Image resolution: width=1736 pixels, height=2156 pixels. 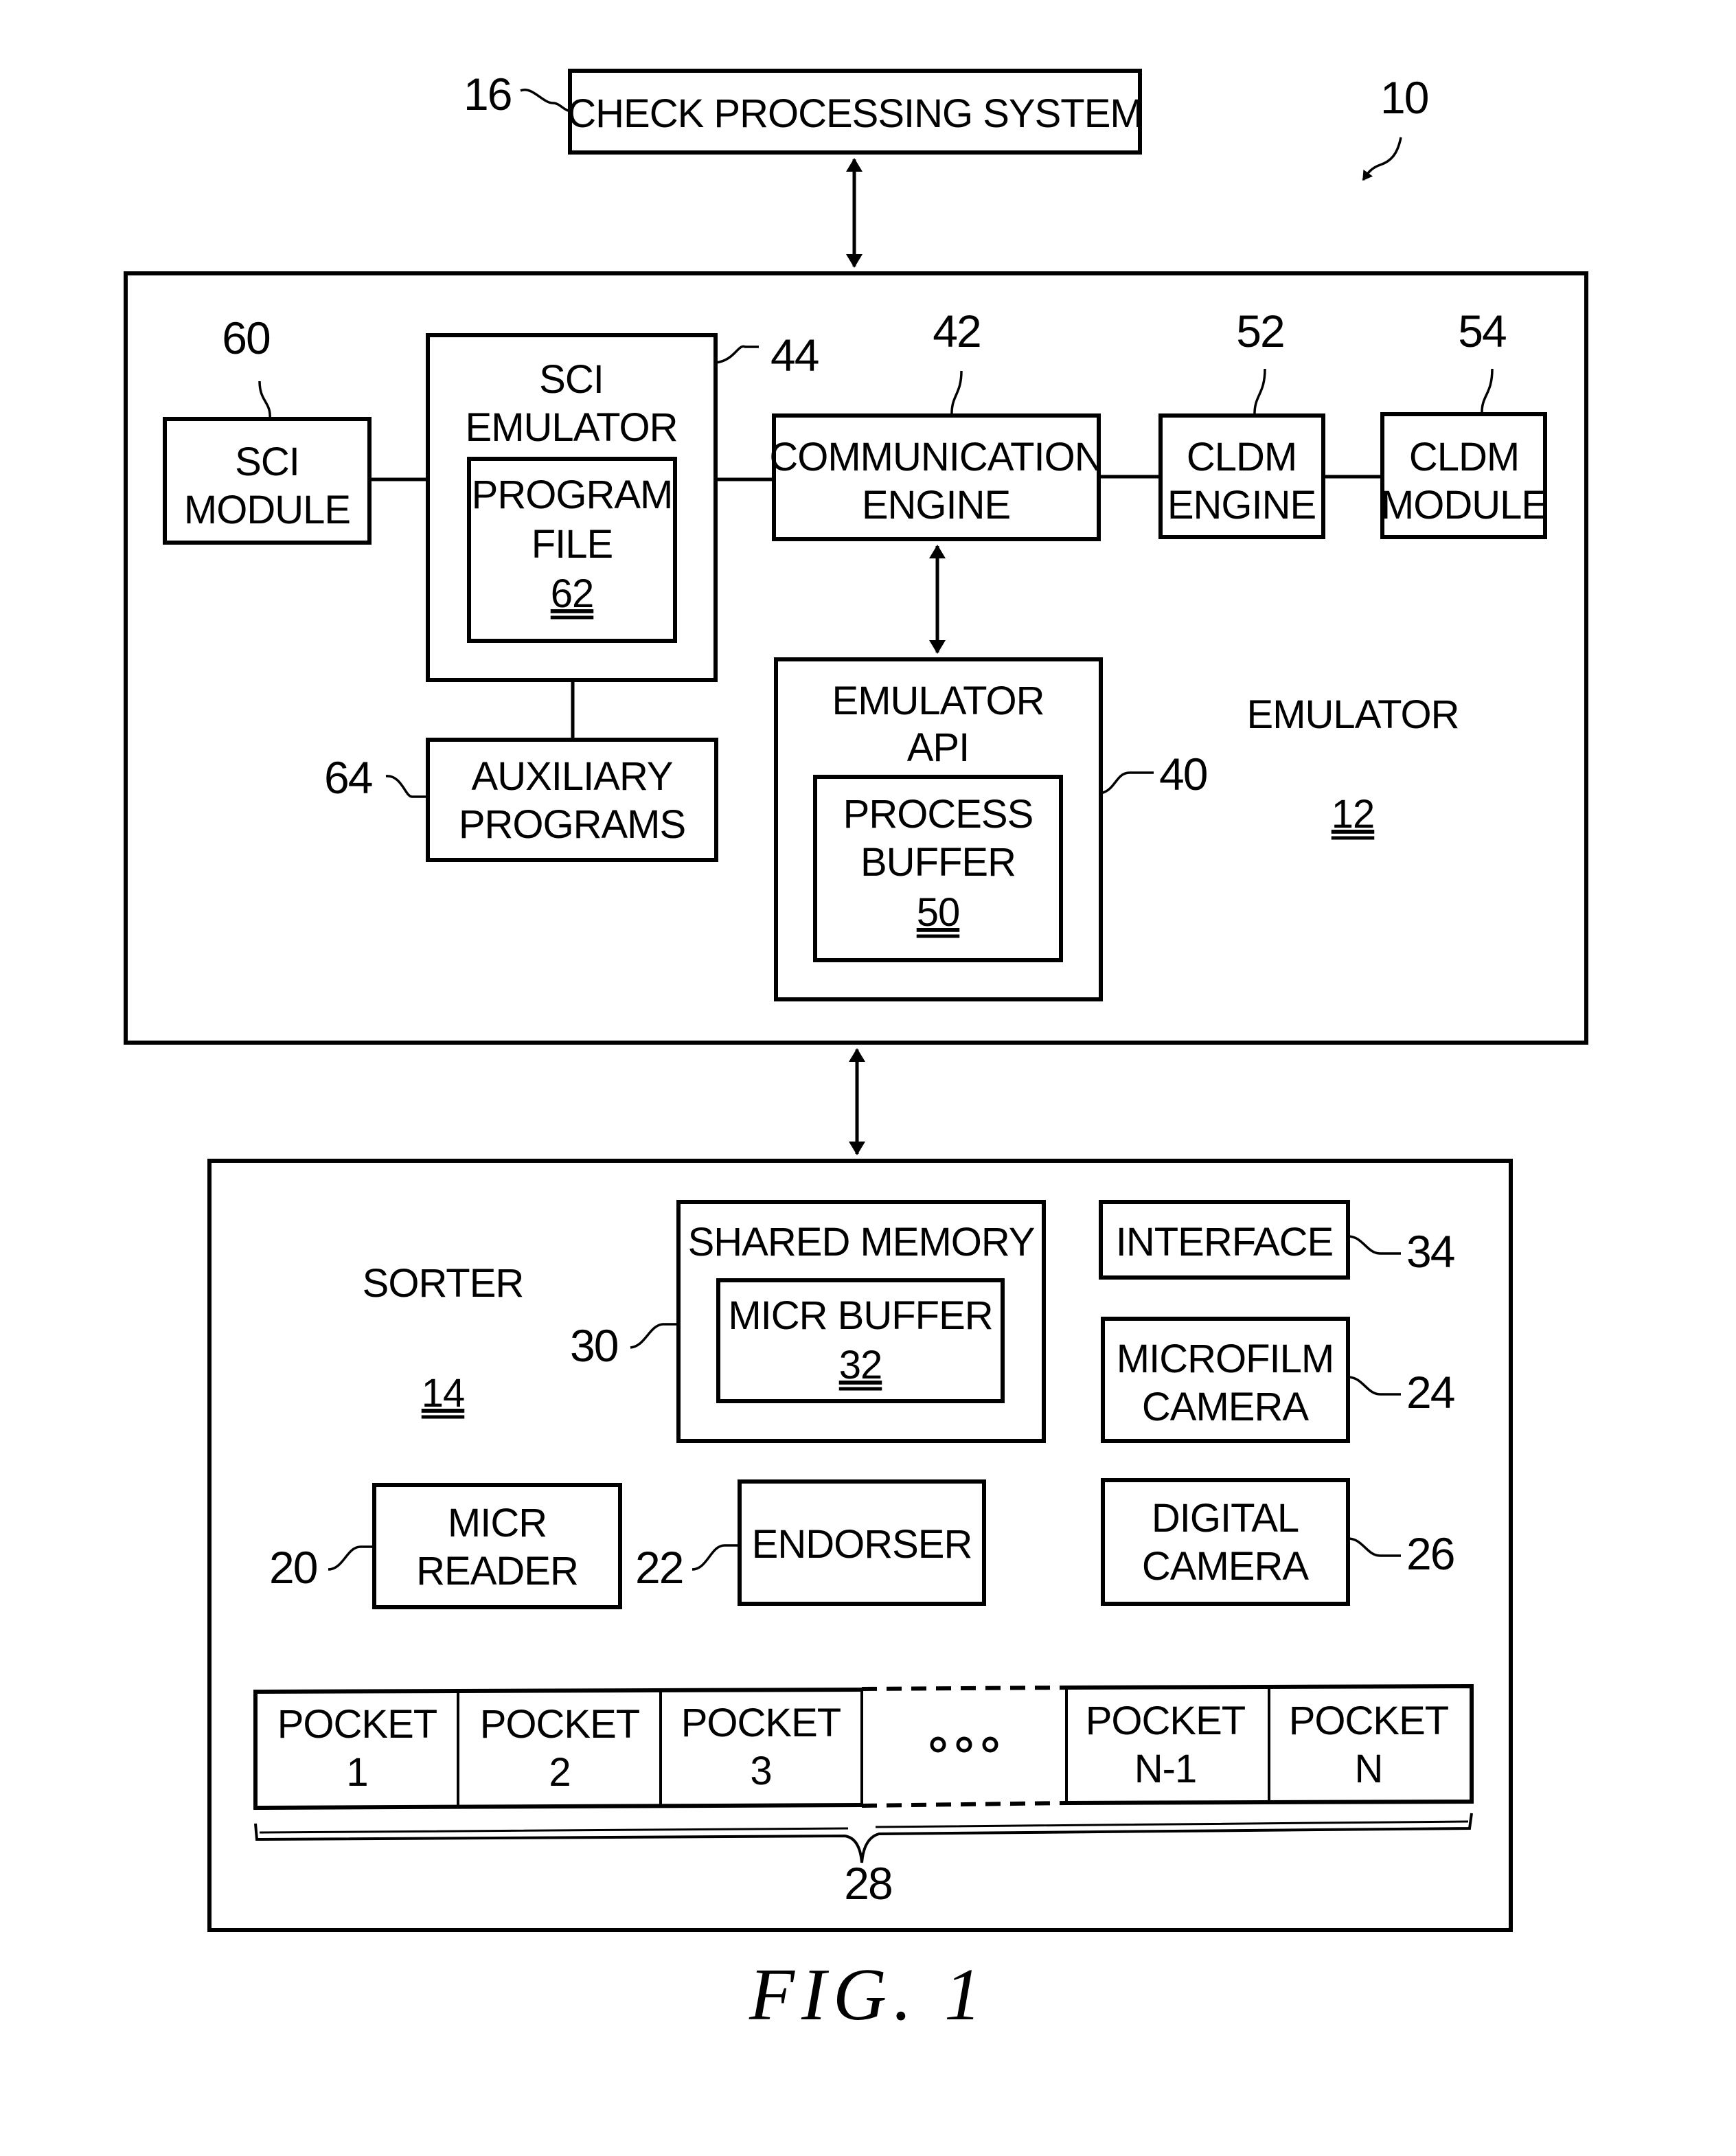 I want to click on sci-emulator-label-2: EMULATOR, so click(x=572, y=427).